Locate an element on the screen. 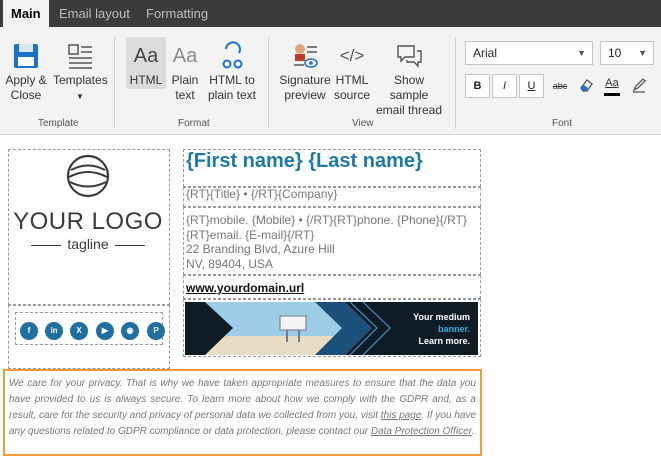 Image resolution: width=661 pixels, height=473 pixels. signature-address-line-1: 22 Branding Blvd, Azure Hill is located at coordinates (260, 249).